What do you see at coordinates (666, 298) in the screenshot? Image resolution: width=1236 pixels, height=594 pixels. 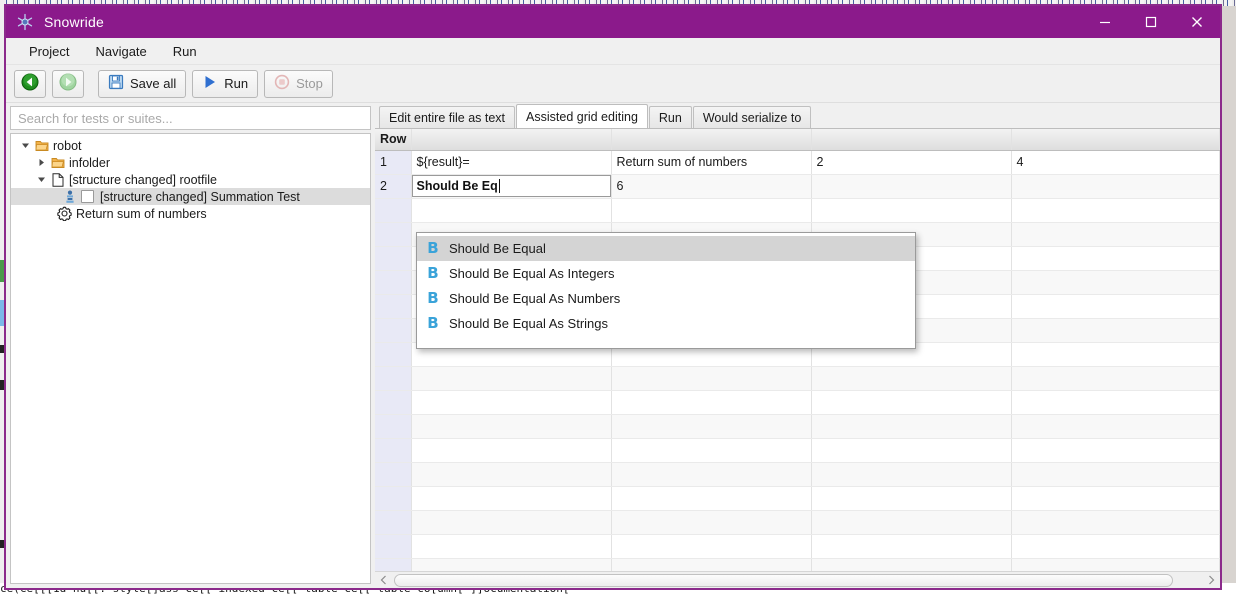 I see `autocomplete-item-should-be-equal-as-numbers: B Should Be Equal As Numbers` at bounding box center [666, 298].